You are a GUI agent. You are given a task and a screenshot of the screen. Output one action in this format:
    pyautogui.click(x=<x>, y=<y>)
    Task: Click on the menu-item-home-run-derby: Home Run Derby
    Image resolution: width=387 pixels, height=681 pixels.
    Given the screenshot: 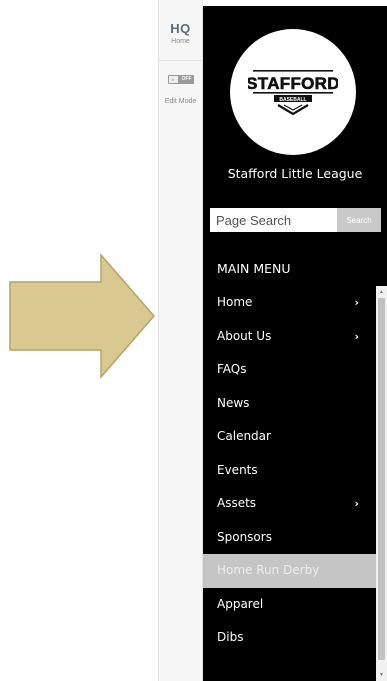 What is the action you would take?
    pyautogui.click(x=289, y=571)
    